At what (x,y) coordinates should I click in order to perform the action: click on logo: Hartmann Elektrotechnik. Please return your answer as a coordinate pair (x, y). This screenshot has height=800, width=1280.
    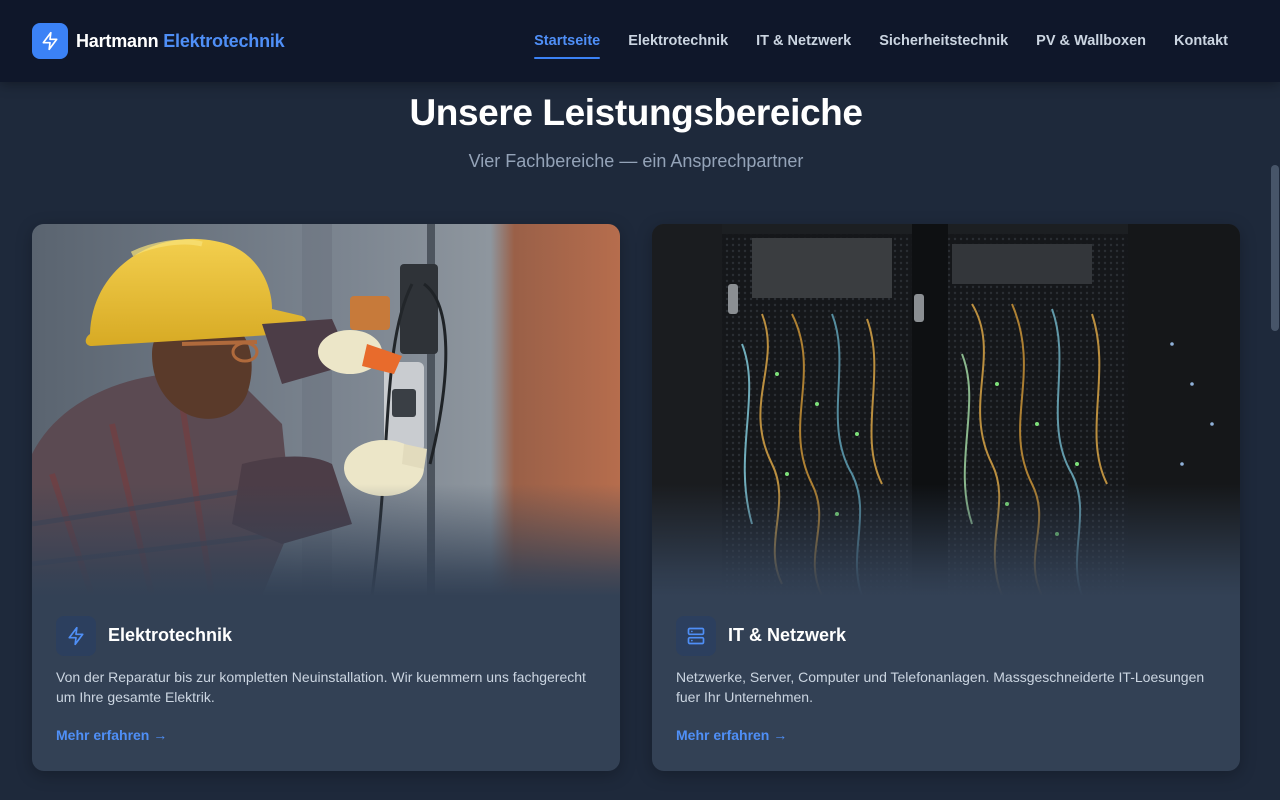
    Looking at the image, I should click on (158, 41).